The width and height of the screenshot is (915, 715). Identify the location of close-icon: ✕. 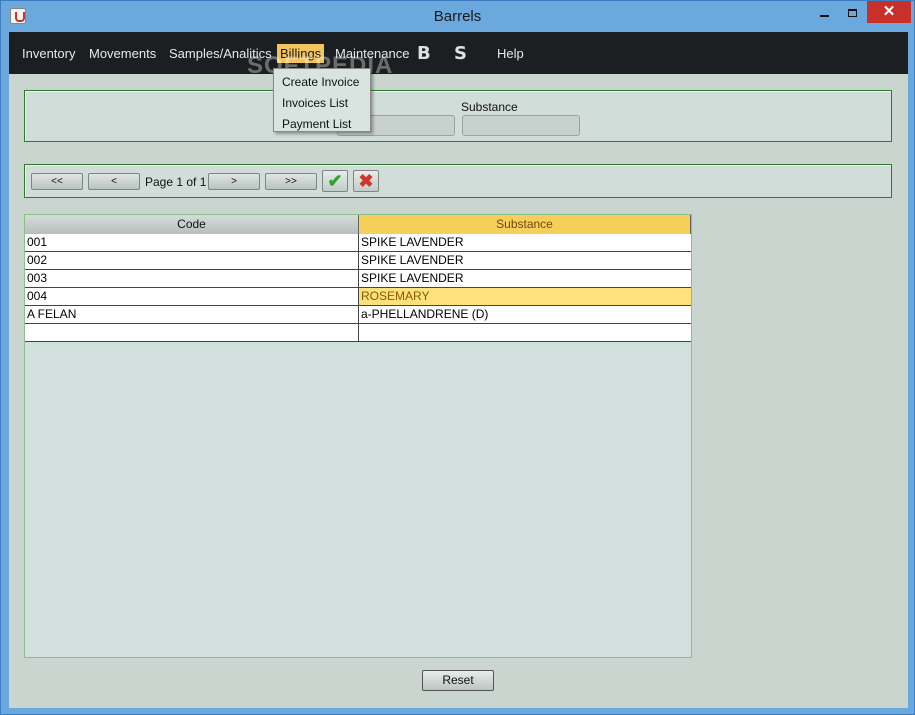
(889, 11).